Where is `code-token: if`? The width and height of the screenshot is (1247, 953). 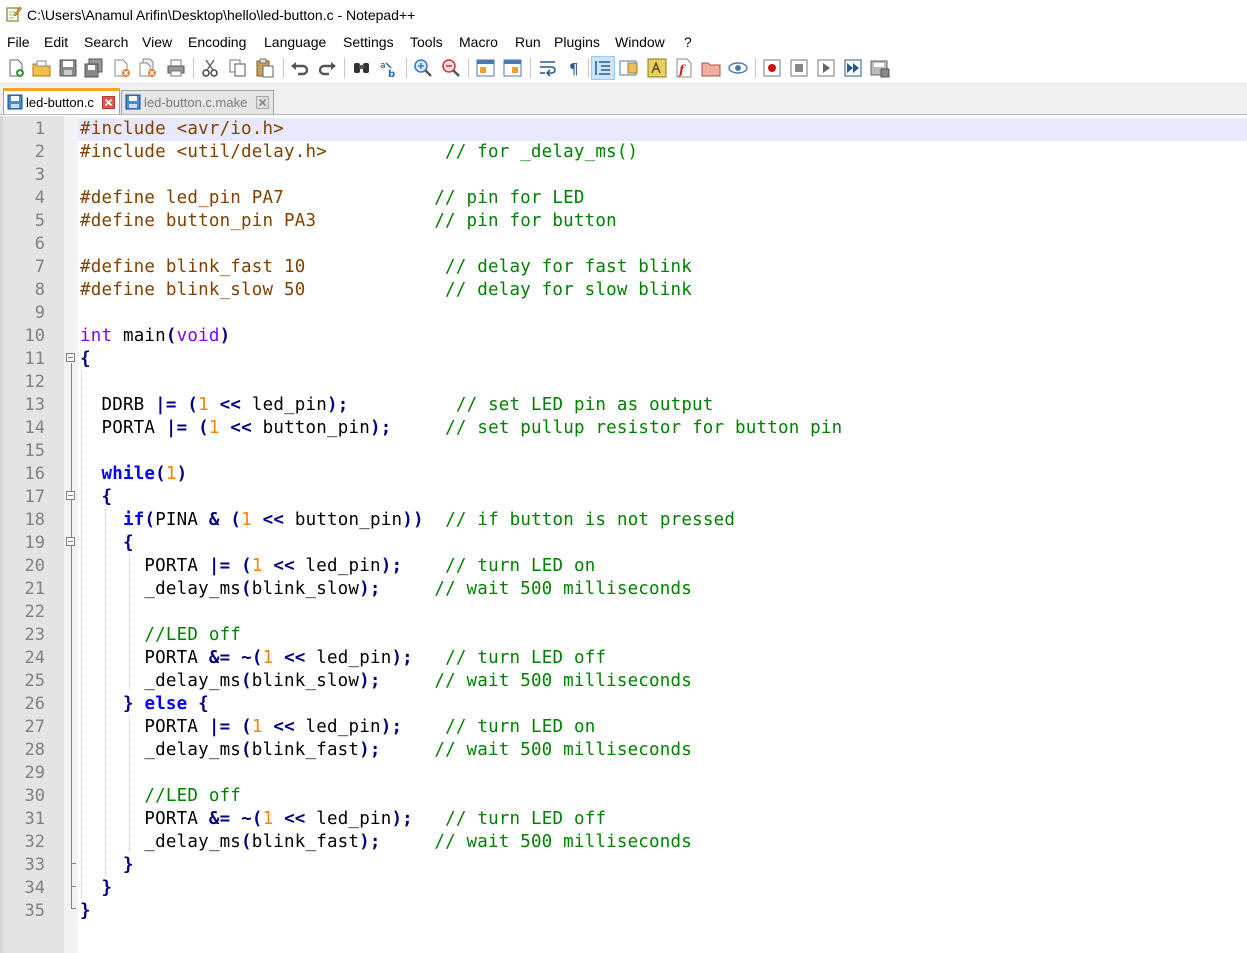 code-token: if is located at coordinates (133, 520).